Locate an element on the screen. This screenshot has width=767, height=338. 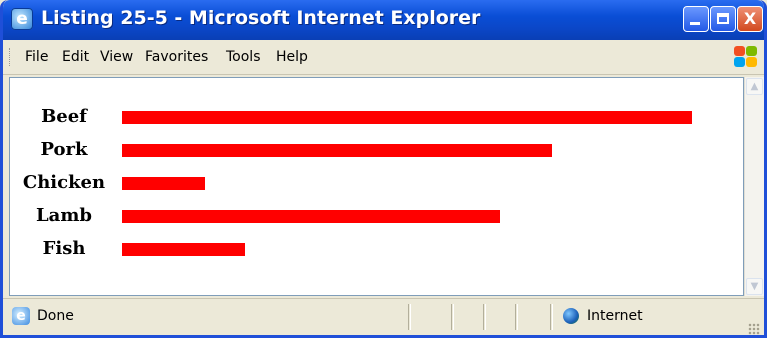
scroll-up-icon: ▲ is located at coordinates (754, 86).